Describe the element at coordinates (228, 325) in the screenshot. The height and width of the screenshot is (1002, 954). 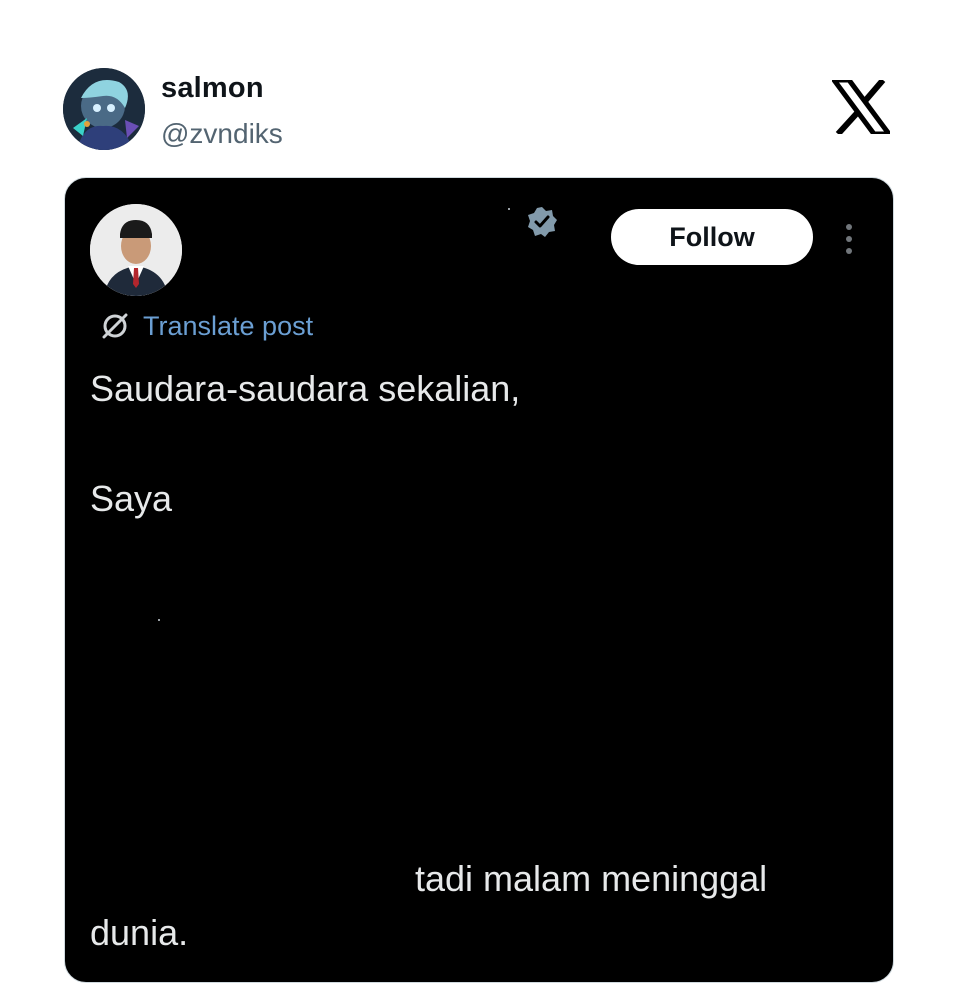
I see `translate-post-label: Translate post` at that location.